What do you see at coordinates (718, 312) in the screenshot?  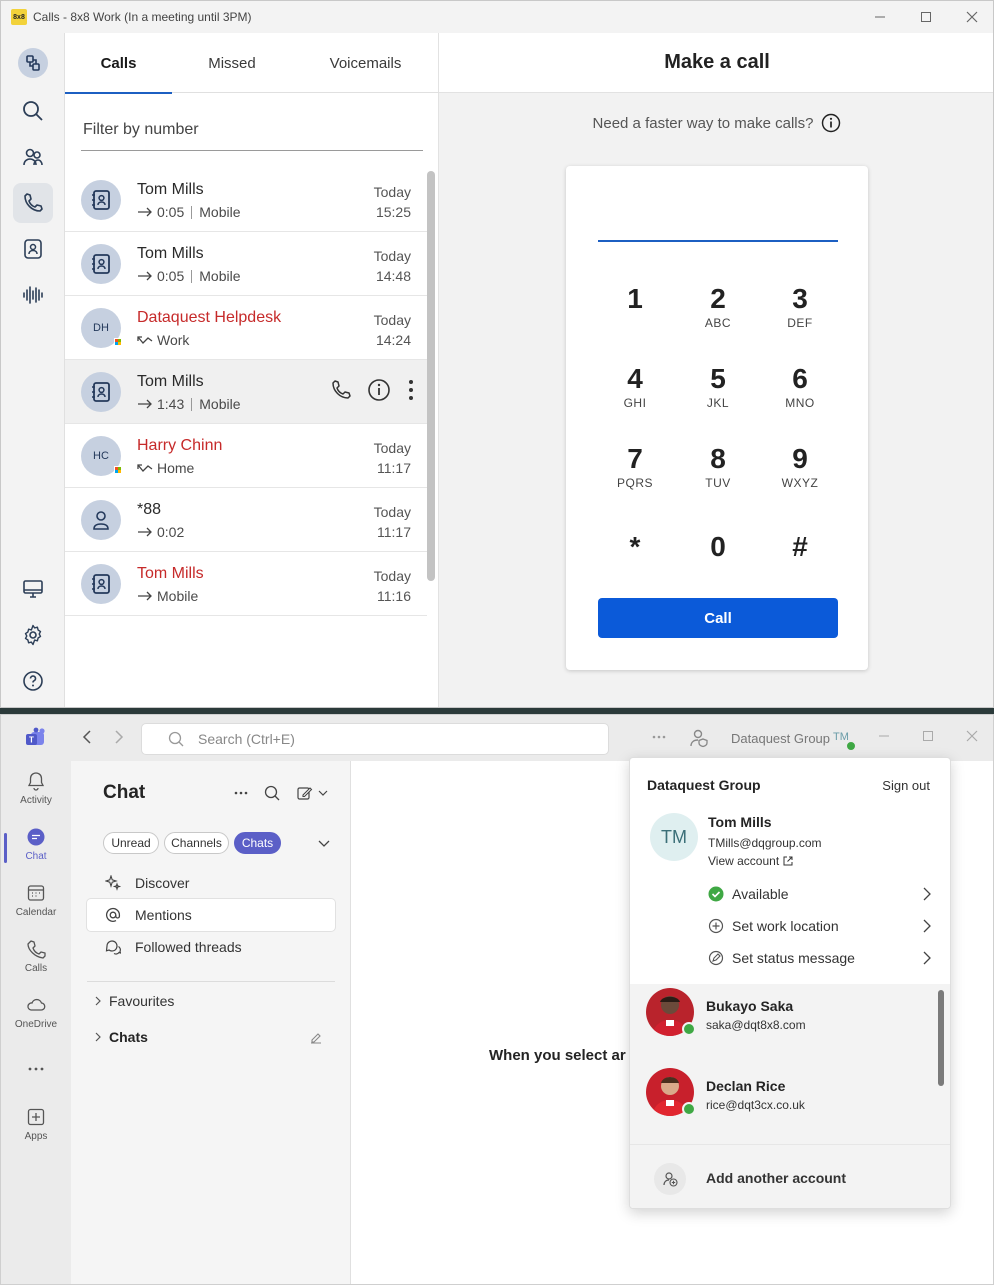 I see `key-2: 2 ABC` at bounding box center [718, 312].